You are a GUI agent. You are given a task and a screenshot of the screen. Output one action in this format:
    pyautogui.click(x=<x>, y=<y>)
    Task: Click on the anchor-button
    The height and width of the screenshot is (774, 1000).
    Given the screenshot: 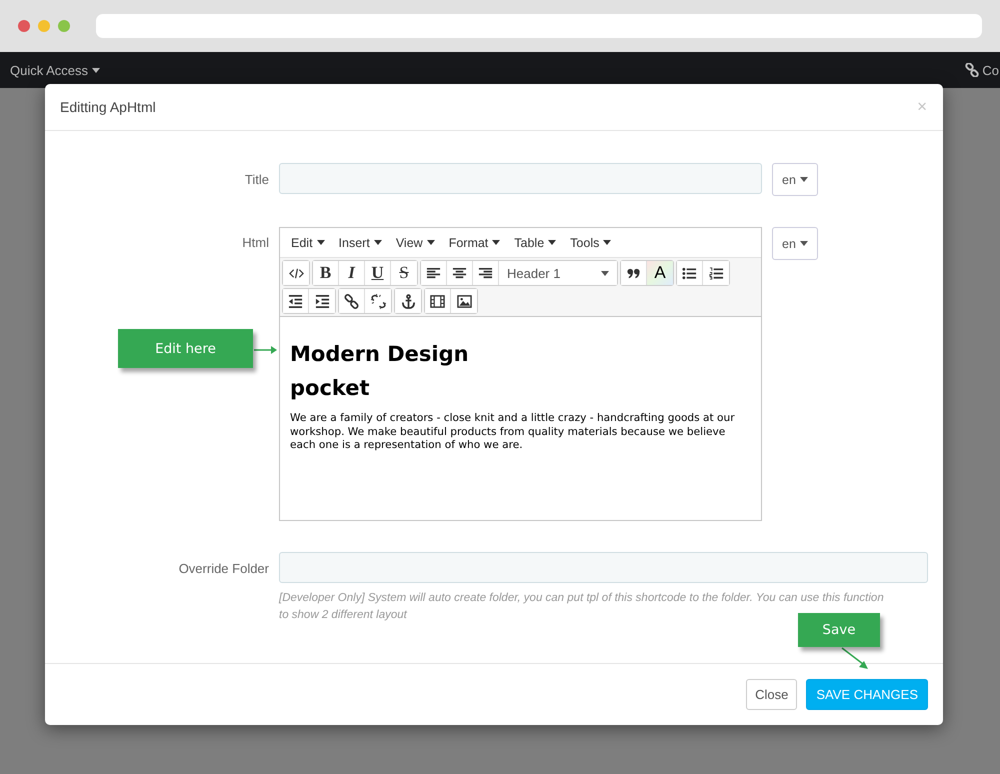 What is the action you would take?
    pyautogui.click(x=408, y=301)
    